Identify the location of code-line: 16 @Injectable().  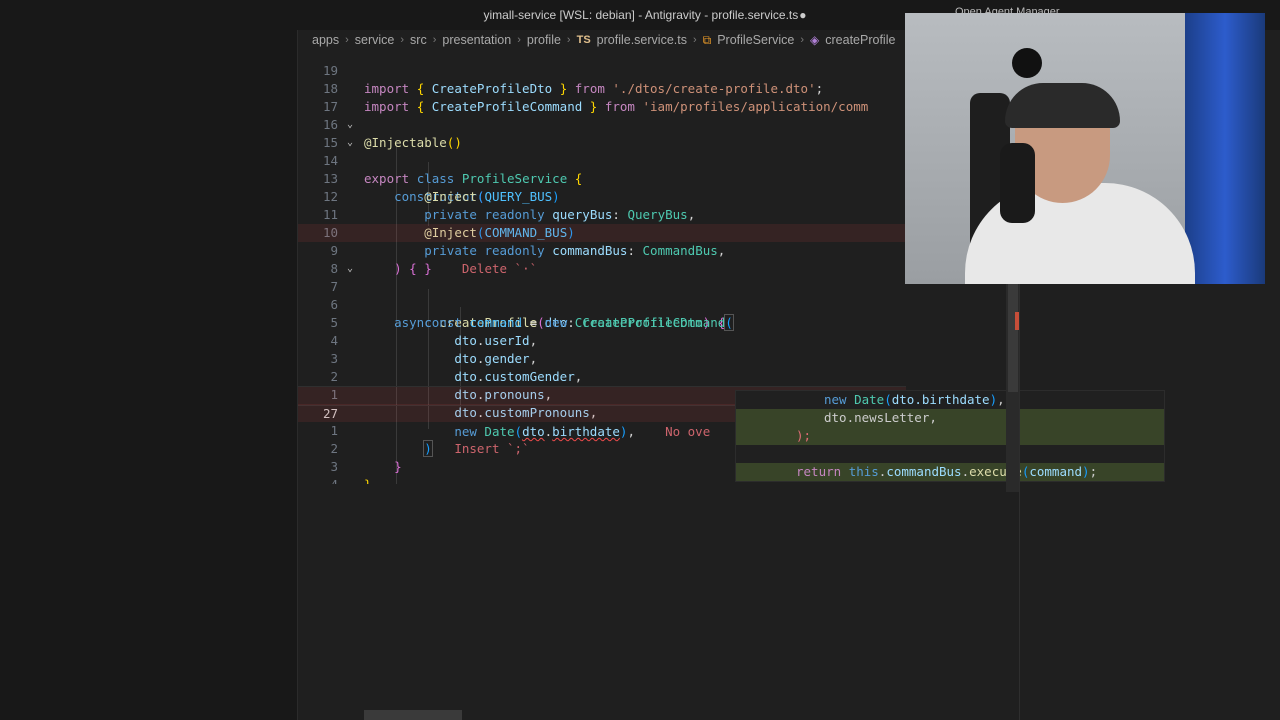
(602, 124).